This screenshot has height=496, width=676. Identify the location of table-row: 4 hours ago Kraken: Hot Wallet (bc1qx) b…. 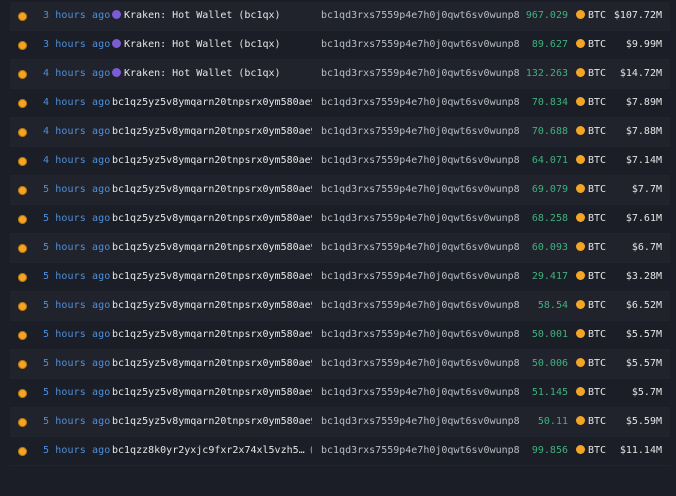
(340, 74).